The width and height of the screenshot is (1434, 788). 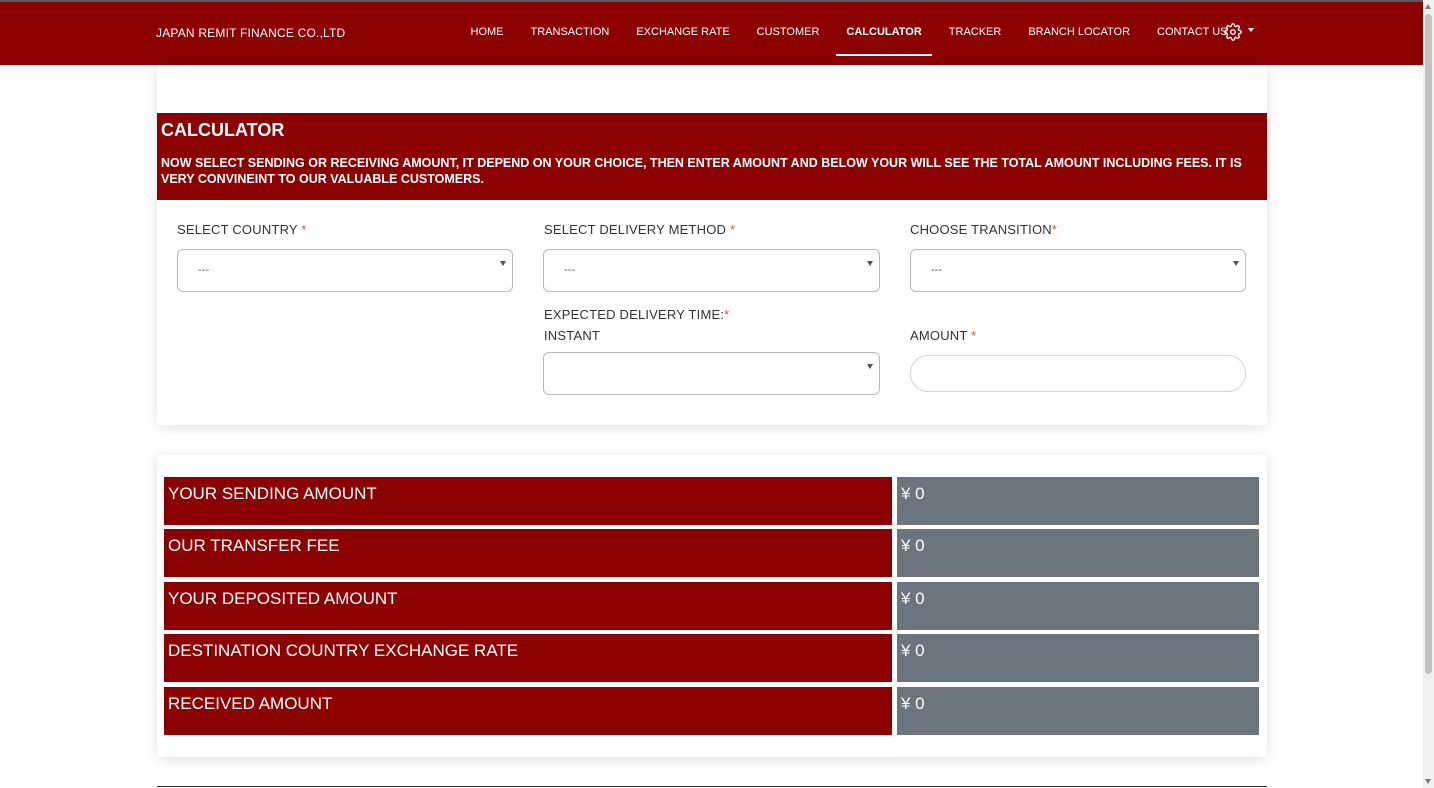 What do you see at coordinates (1428, 344) in the screenshot?
I see `scrollbar-thumb` at bounding box center [1428, 344].